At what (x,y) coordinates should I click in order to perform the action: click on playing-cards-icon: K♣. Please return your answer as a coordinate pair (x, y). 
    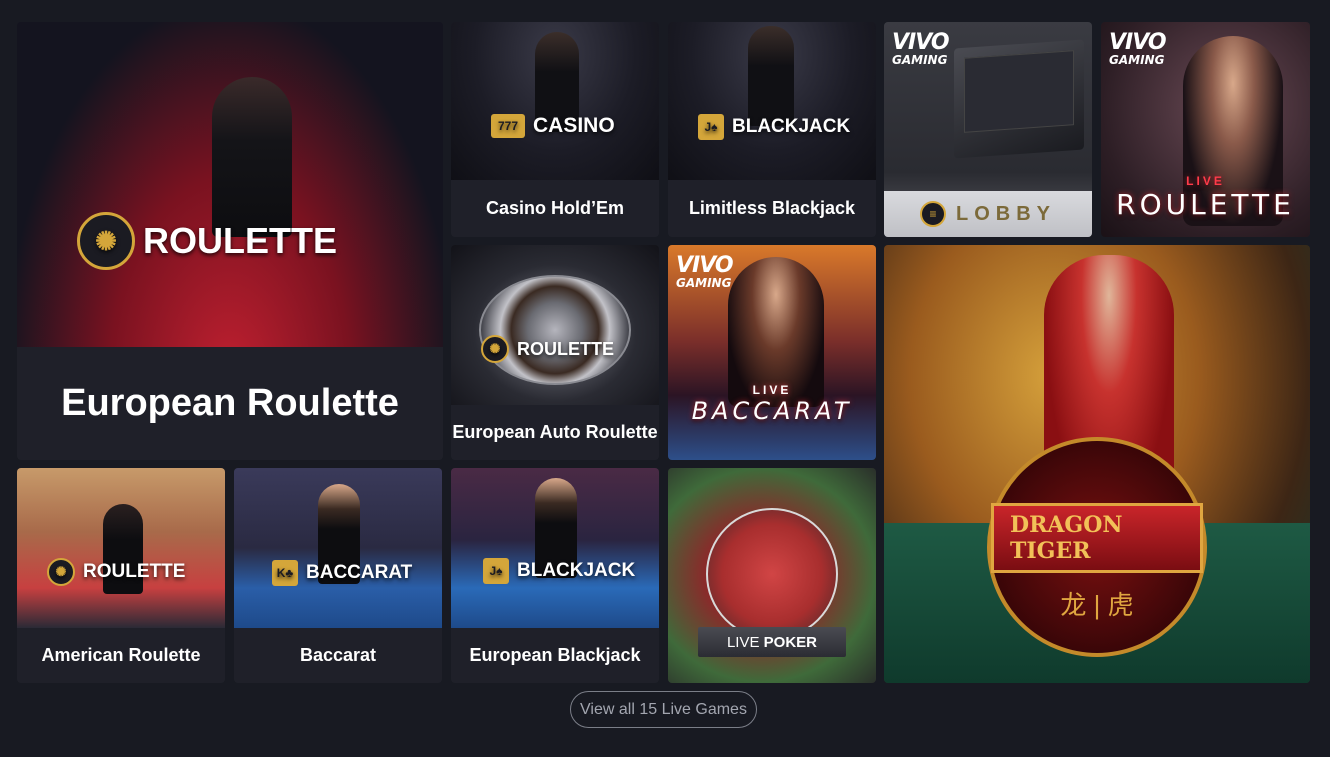
    Looking at the image, I should click on (285, 573).